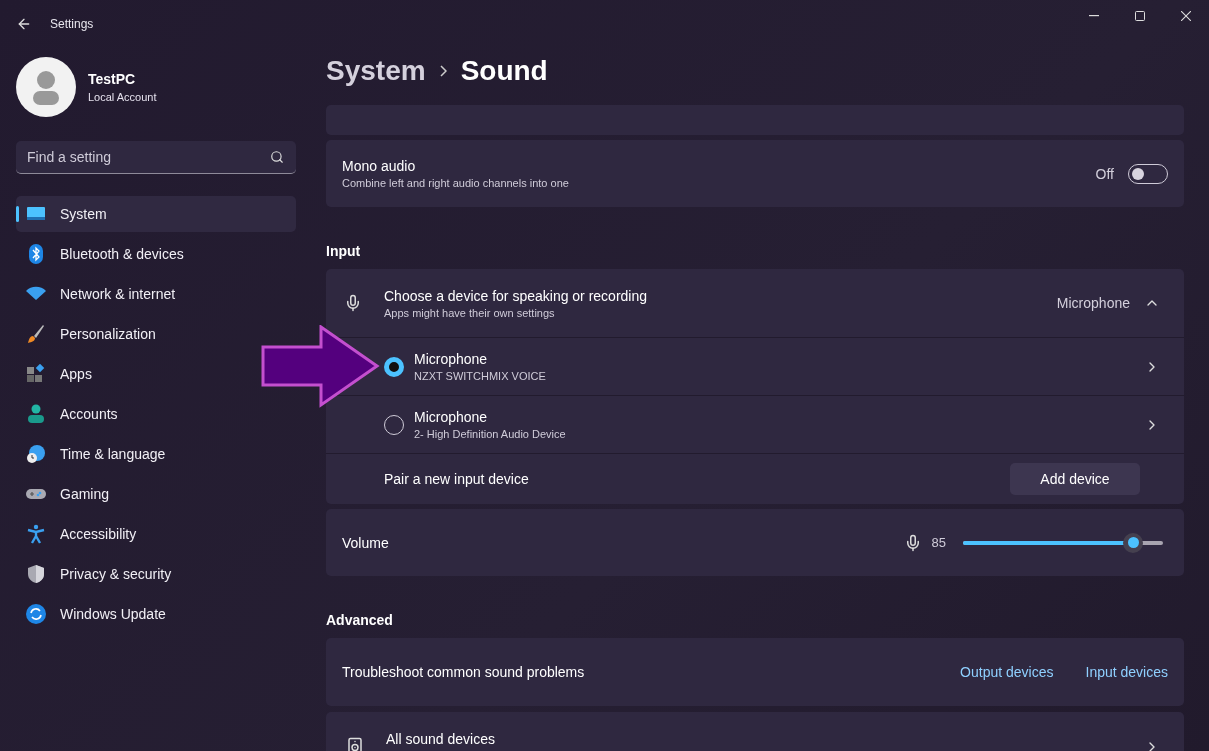 Image resolution: width=1209 pixels, height=751 pixels. What do you see at coordinates (93, 614) in the screenshot?
I see `sidebar-item: Windows Update` at bounding box center [93, 614].